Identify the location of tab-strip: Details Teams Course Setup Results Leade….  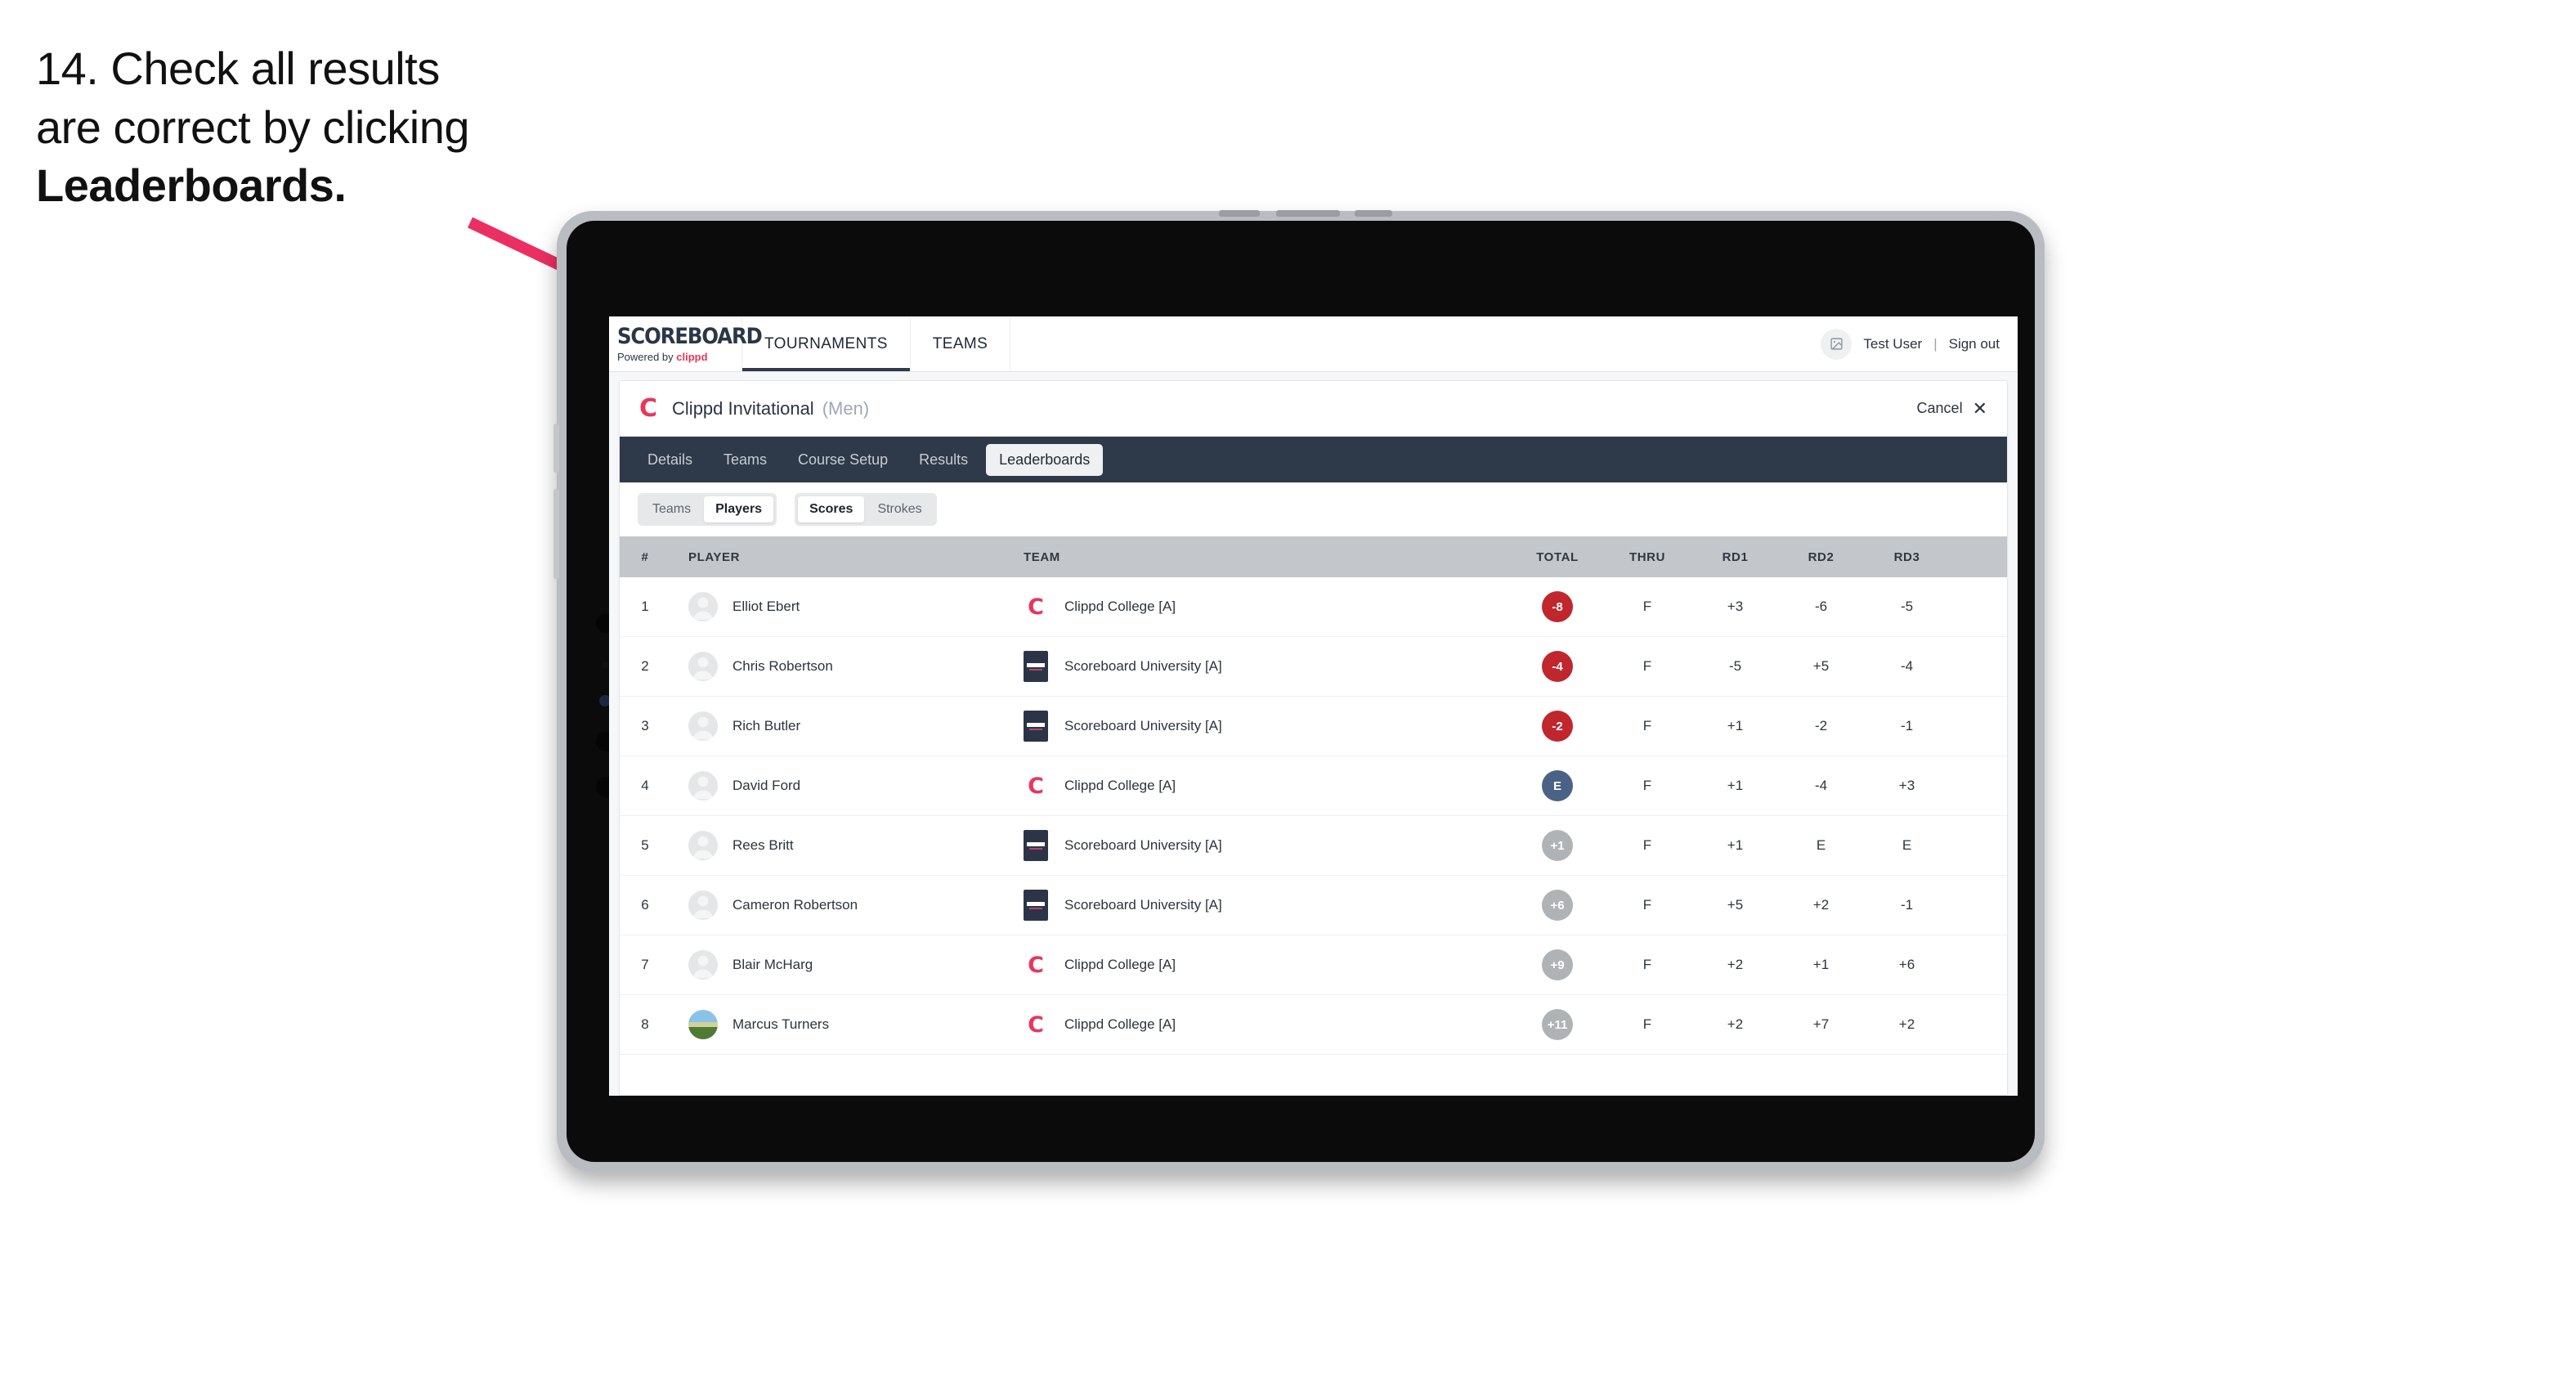
(1314, 459).